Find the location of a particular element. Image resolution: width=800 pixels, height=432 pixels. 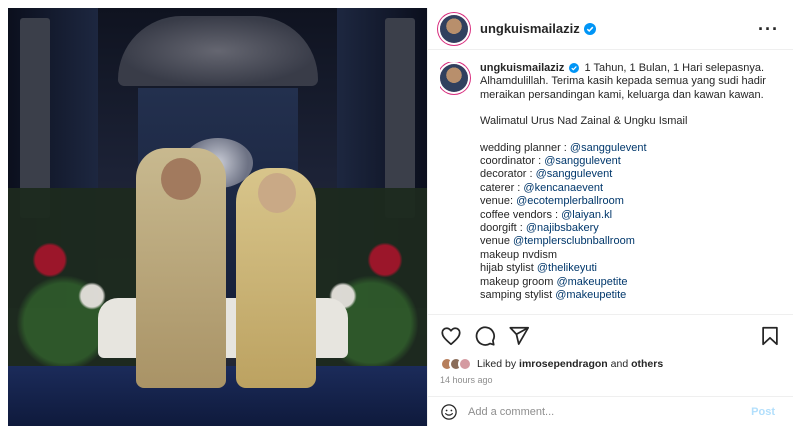

likes-middle: and is located at coordinates (619, 364).